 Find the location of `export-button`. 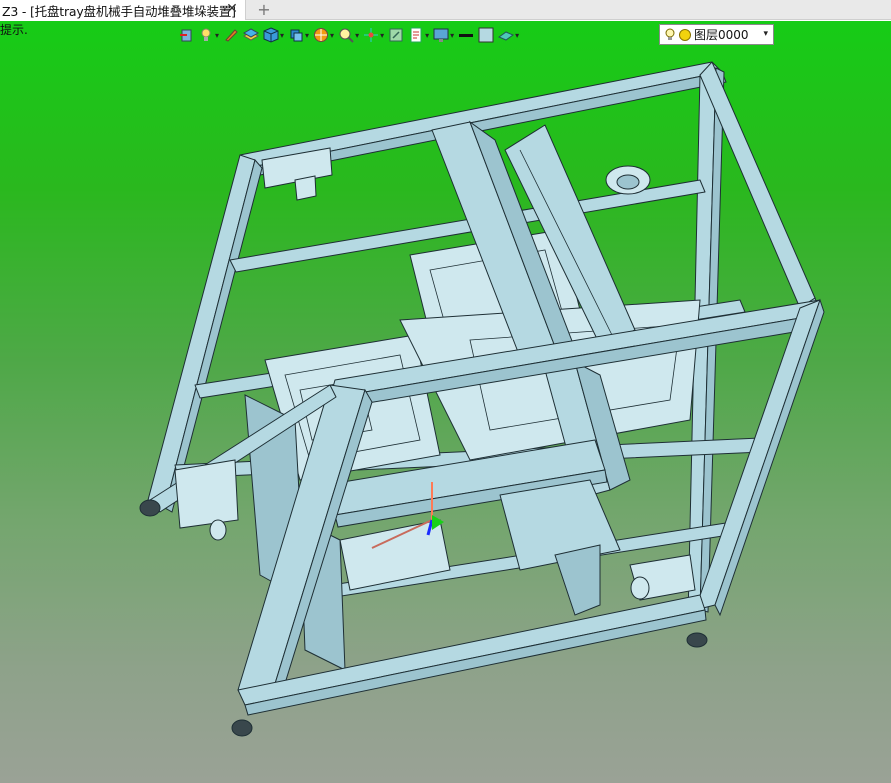

export-button is located at coordinates (396, 35).